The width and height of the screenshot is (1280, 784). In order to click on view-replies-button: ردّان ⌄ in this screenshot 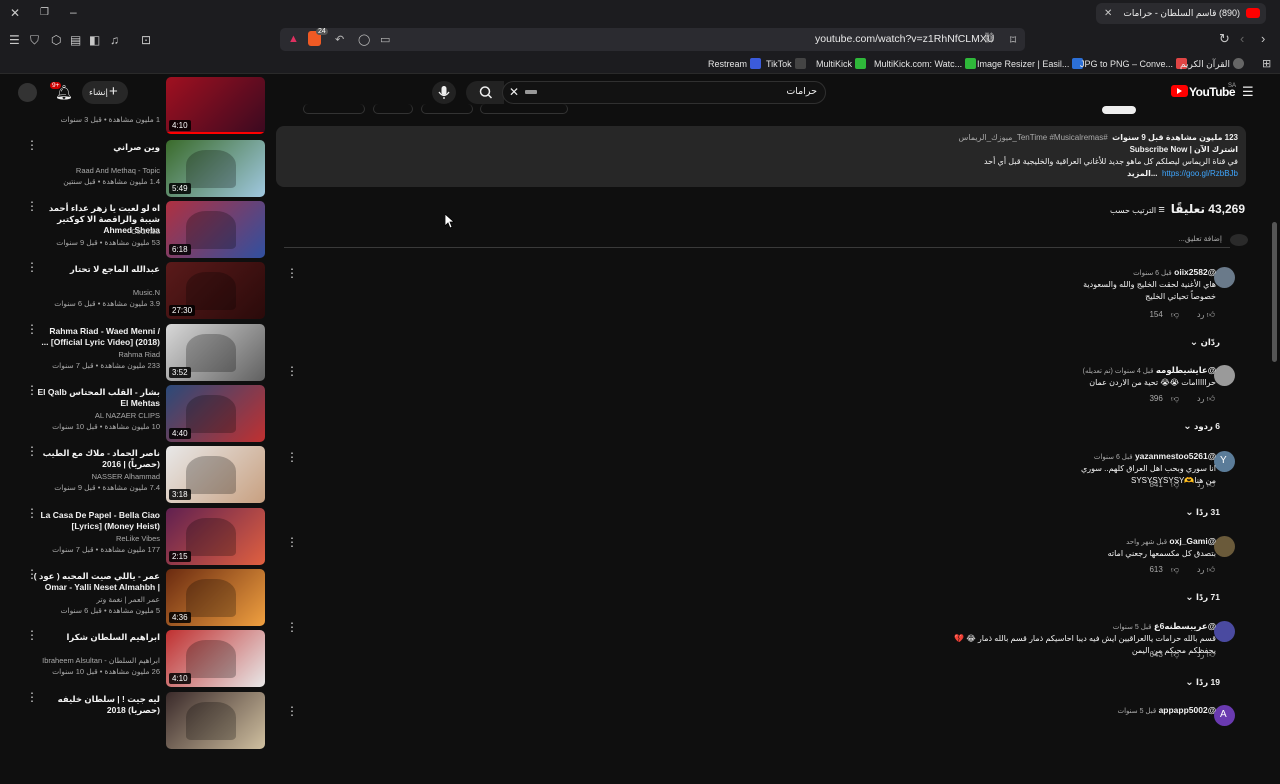, I will do `click(1205, 342)`.